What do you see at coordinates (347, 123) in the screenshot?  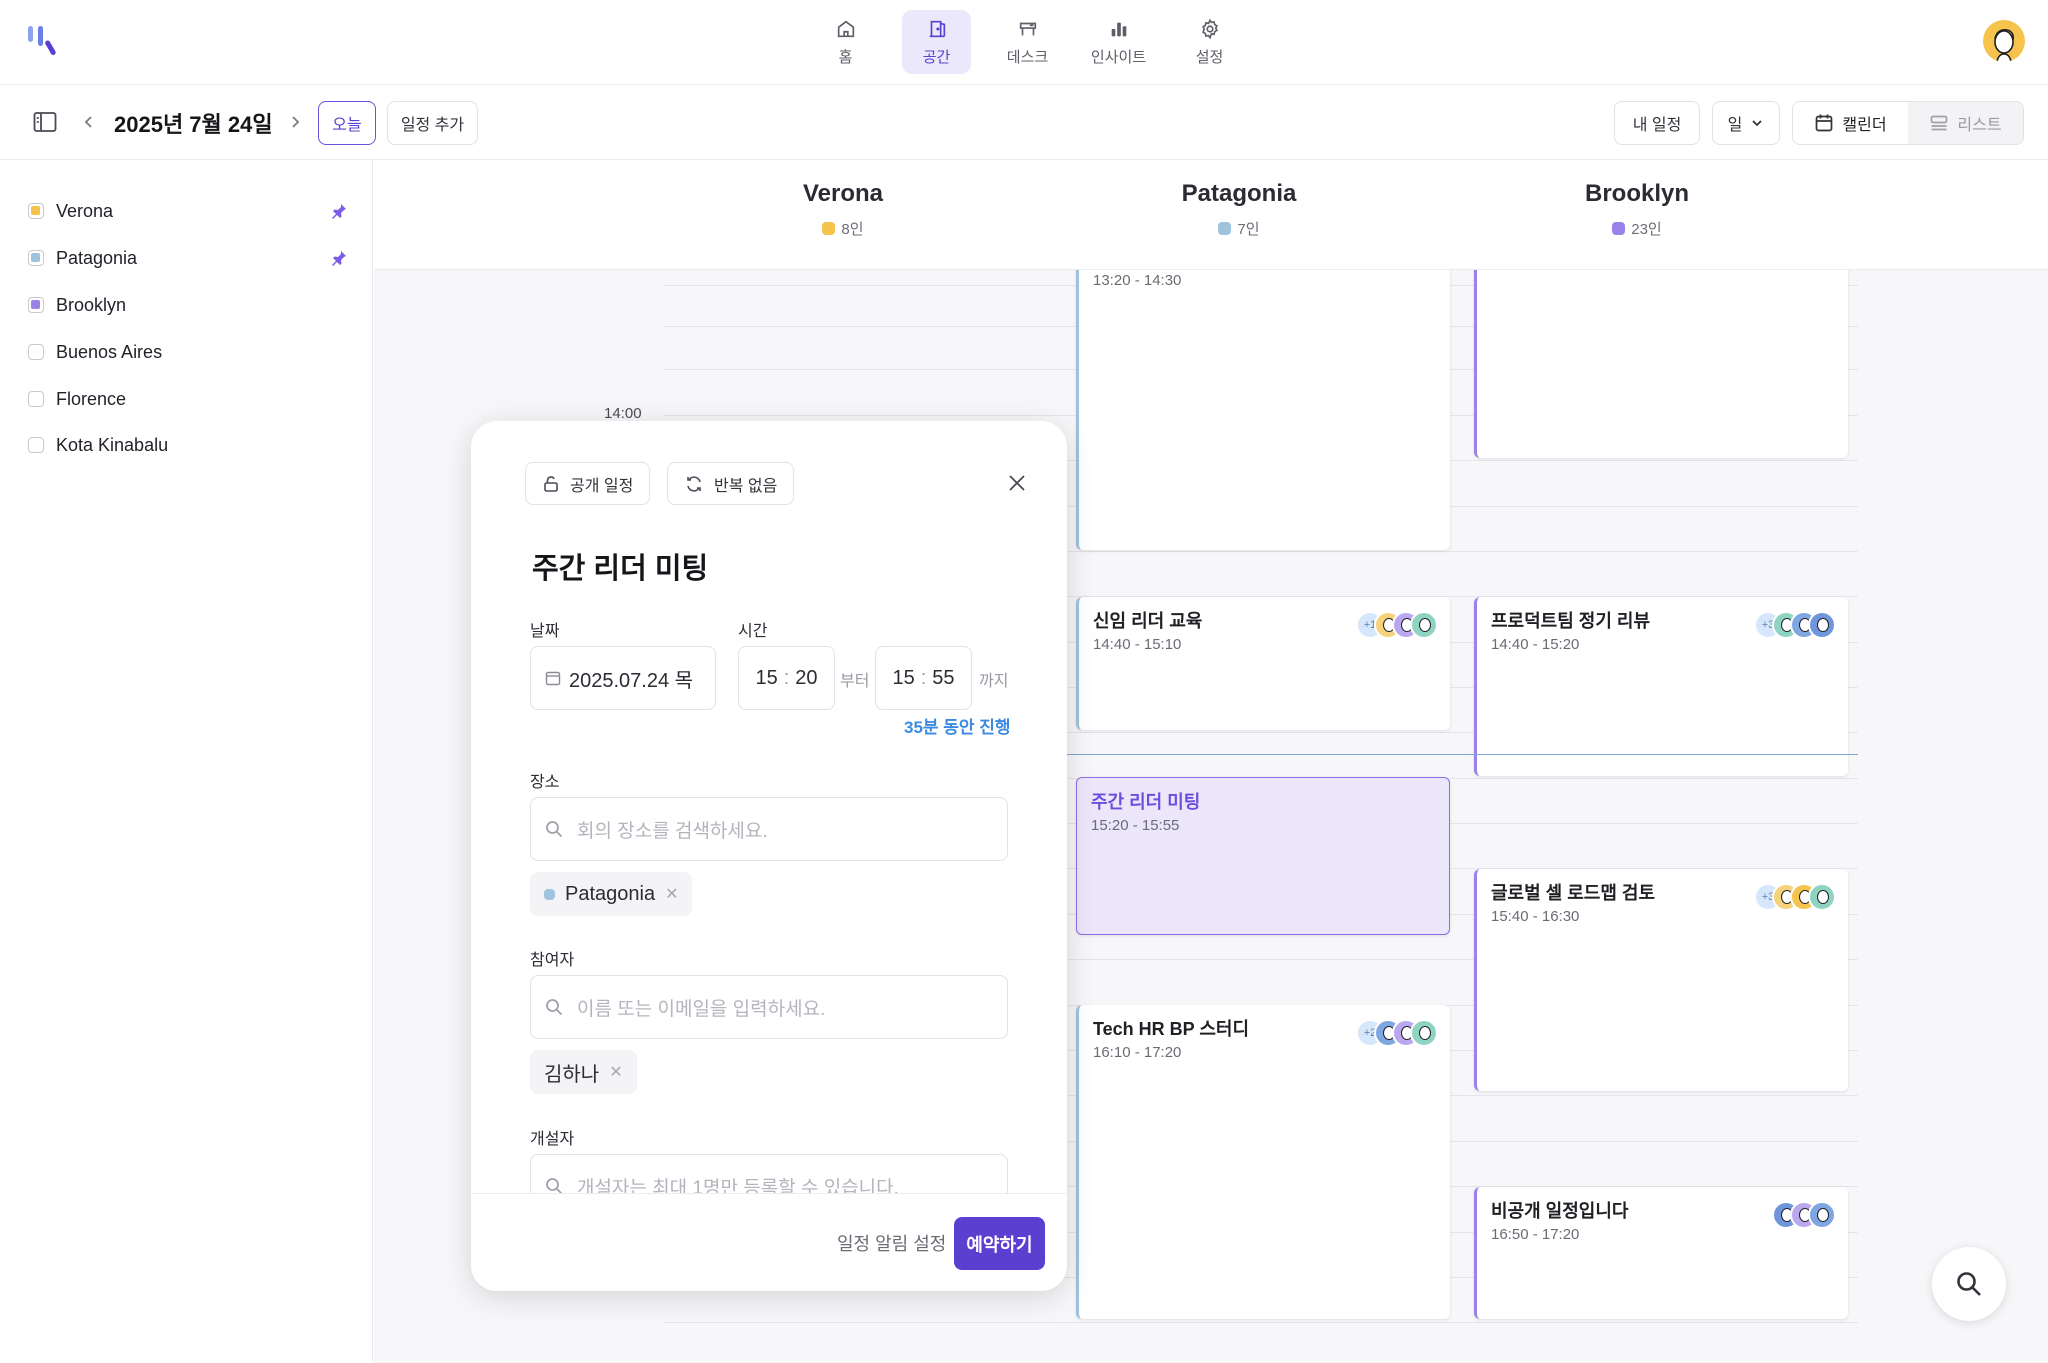 I see `today-button: 오늘` at bounding box center [347, 123].